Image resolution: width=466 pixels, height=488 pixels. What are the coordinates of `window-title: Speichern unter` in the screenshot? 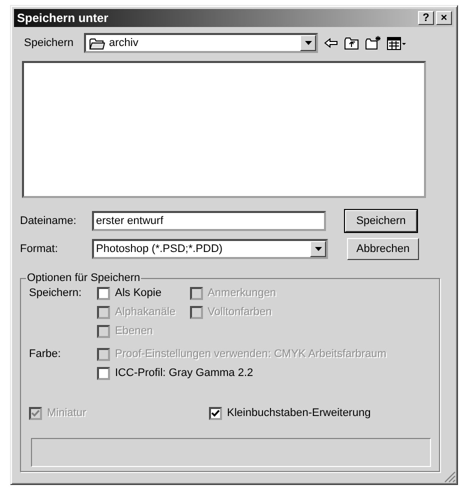 It's located at (63, 18).